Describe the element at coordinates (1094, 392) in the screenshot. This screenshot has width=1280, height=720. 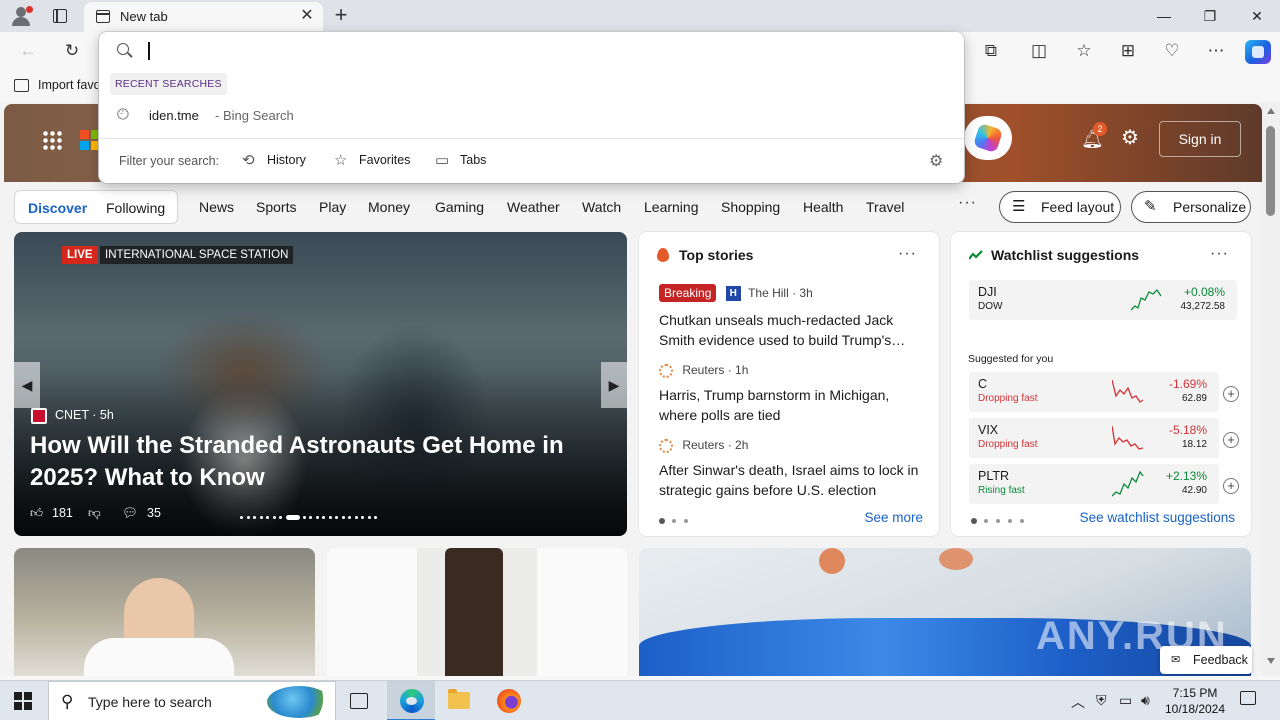
I see `watchlist-row-c: C Dropping fast -1.69% 62.89` at that location.